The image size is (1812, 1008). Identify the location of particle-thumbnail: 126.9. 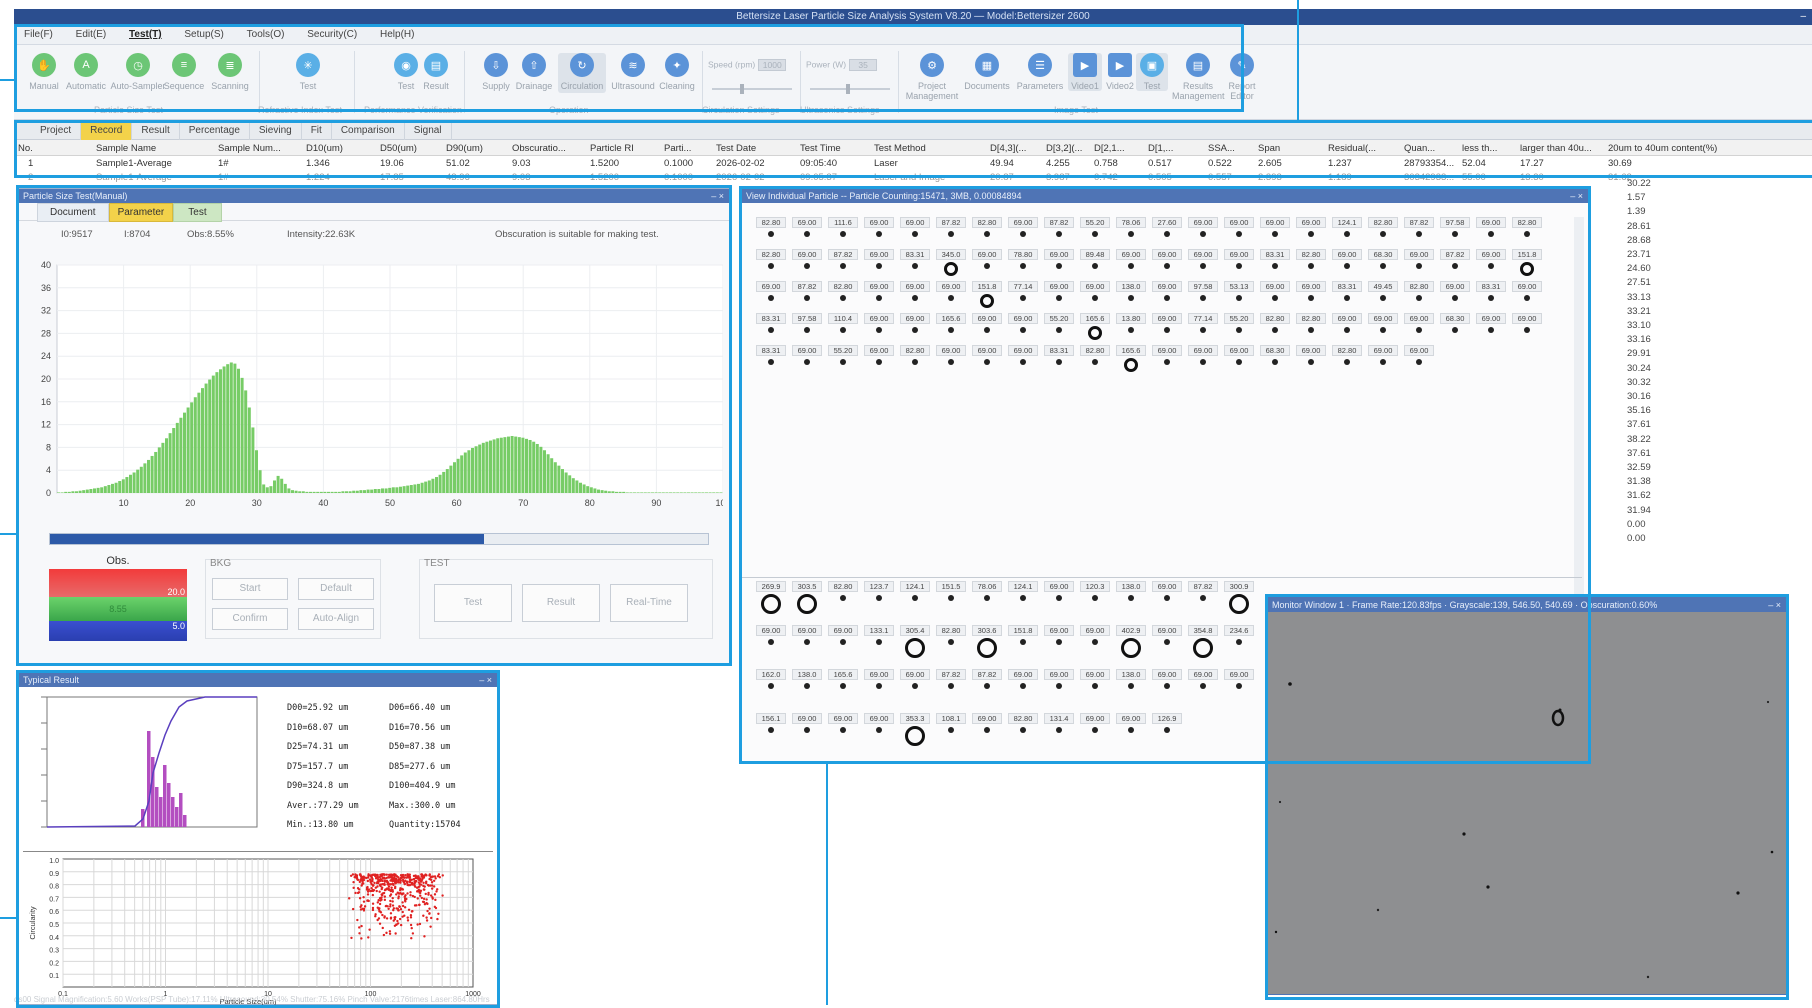
(1167, 732).